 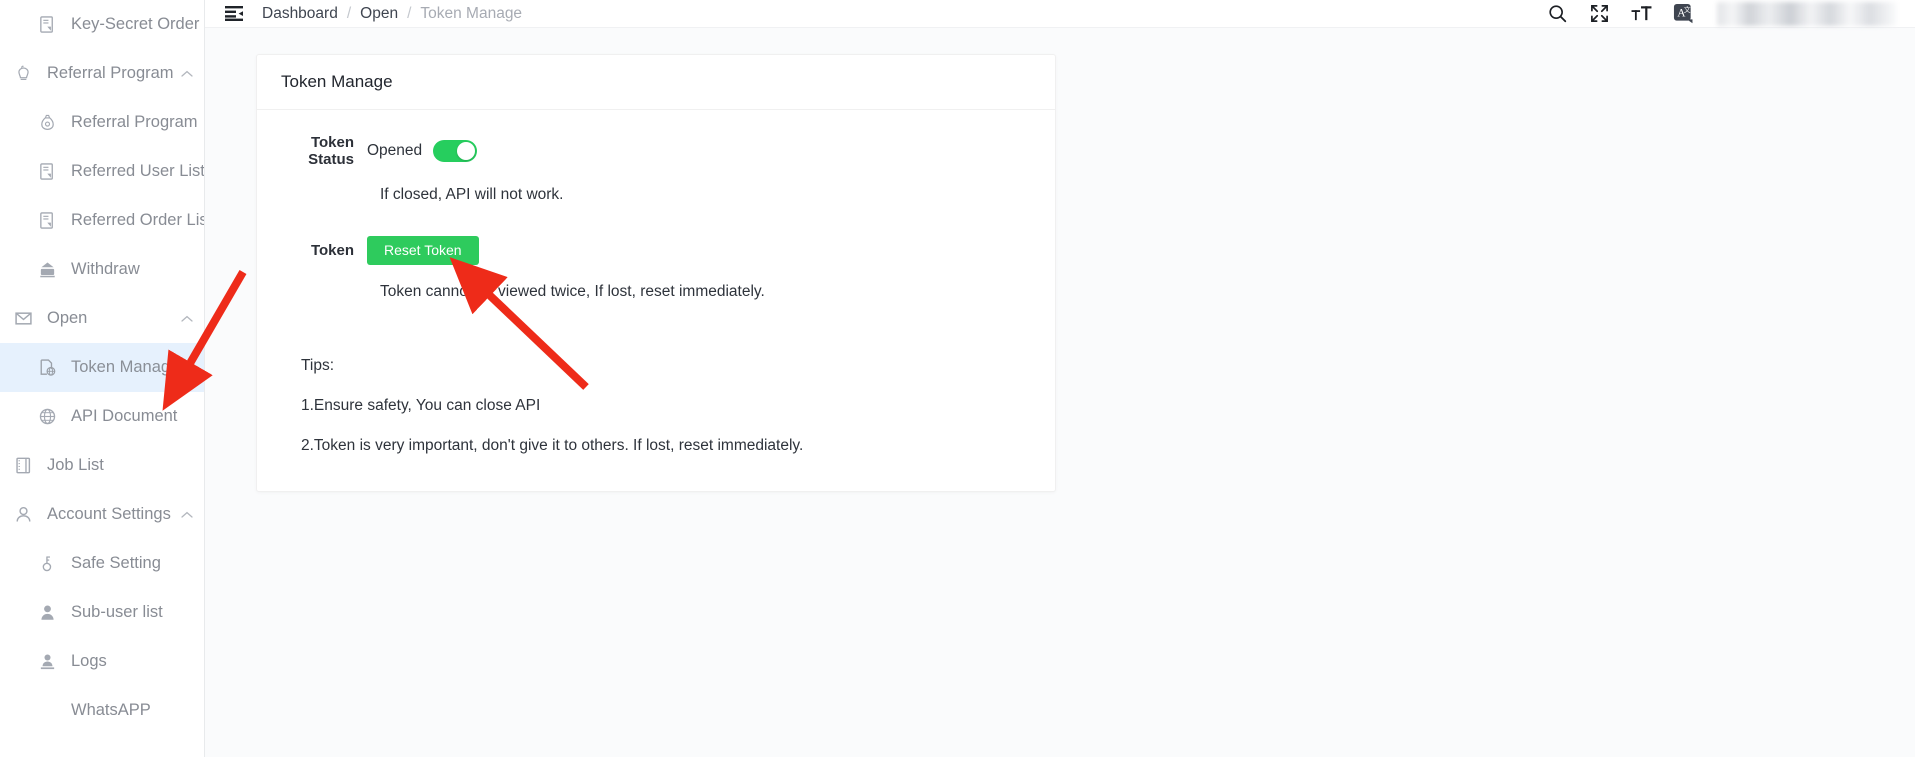 I want to click on sidebar-item-whatsapp: WhatsAPP, so click(x=102, y=710).